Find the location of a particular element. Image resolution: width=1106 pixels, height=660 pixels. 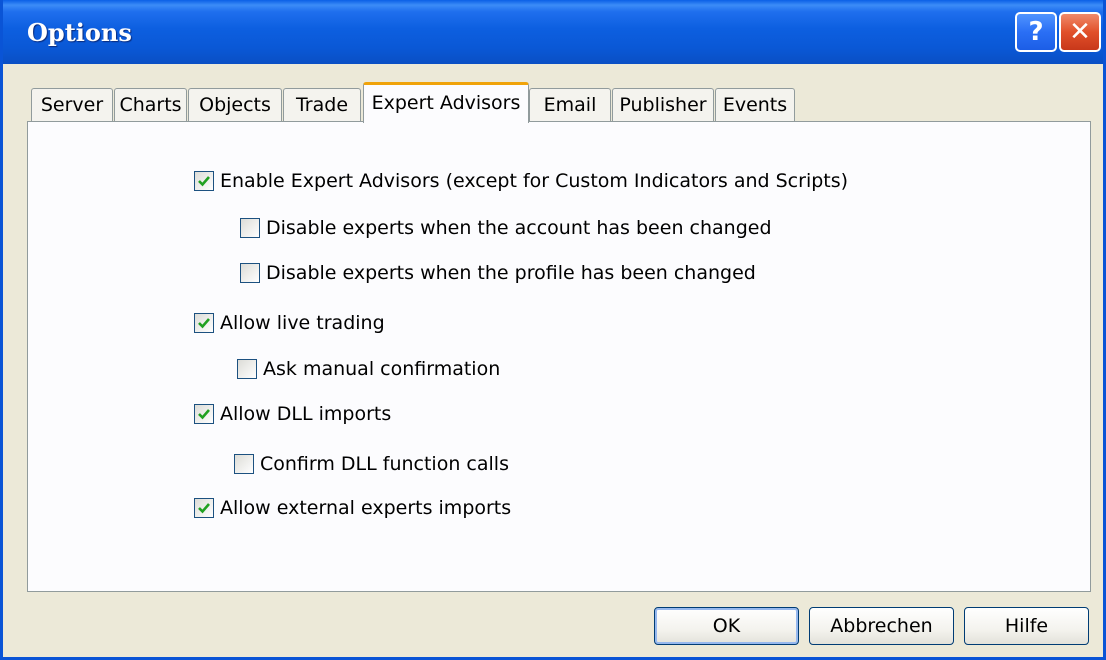

ok-button: OK is located at coordinates (726, 626).